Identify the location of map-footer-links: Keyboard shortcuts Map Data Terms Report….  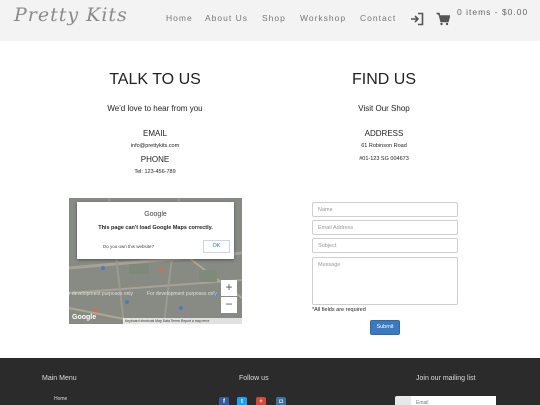
(182, 321).